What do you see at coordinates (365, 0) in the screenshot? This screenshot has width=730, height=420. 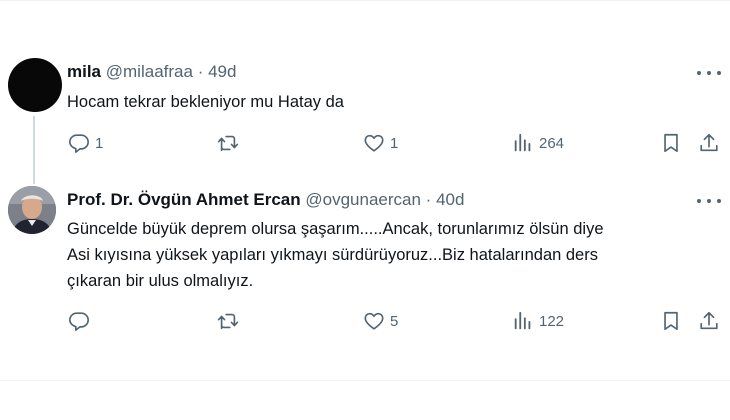 I see `top-divider` at bounding box center [365, 0].